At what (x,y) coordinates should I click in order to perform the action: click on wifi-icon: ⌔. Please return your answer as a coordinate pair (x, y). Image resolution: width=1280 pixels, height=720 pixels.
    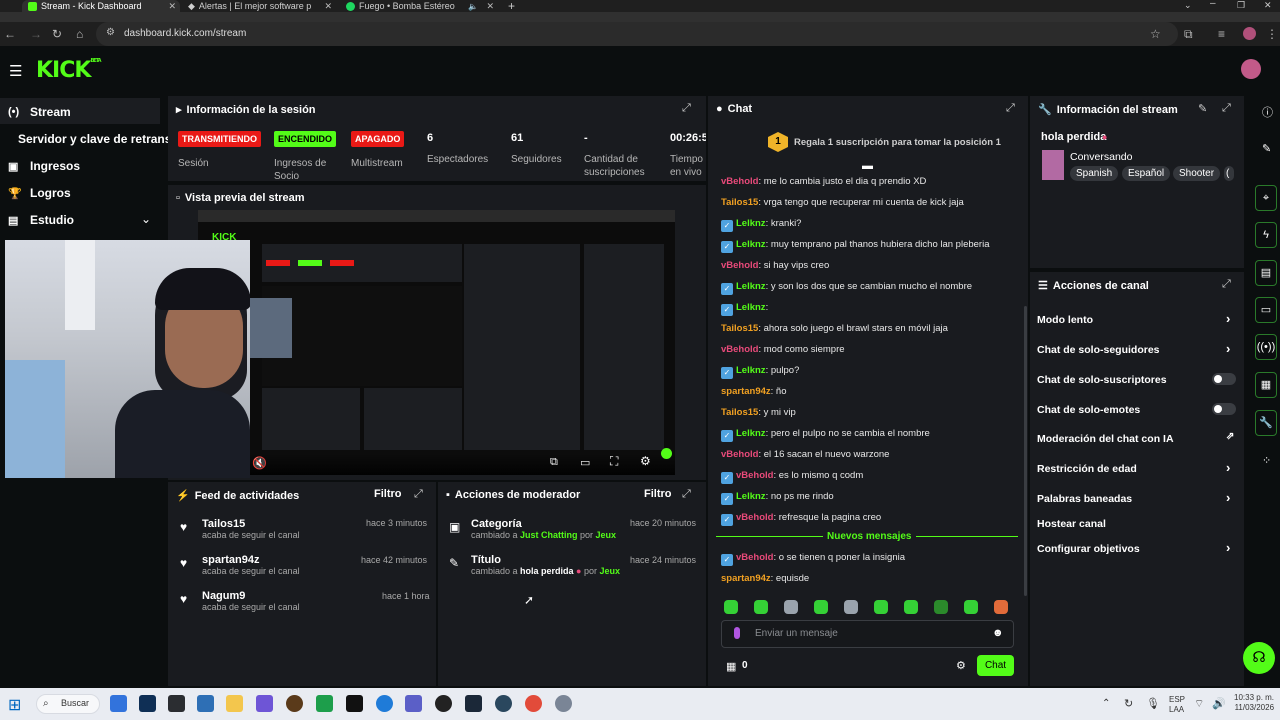
    Looking at the image, I should click on (1199, 704).